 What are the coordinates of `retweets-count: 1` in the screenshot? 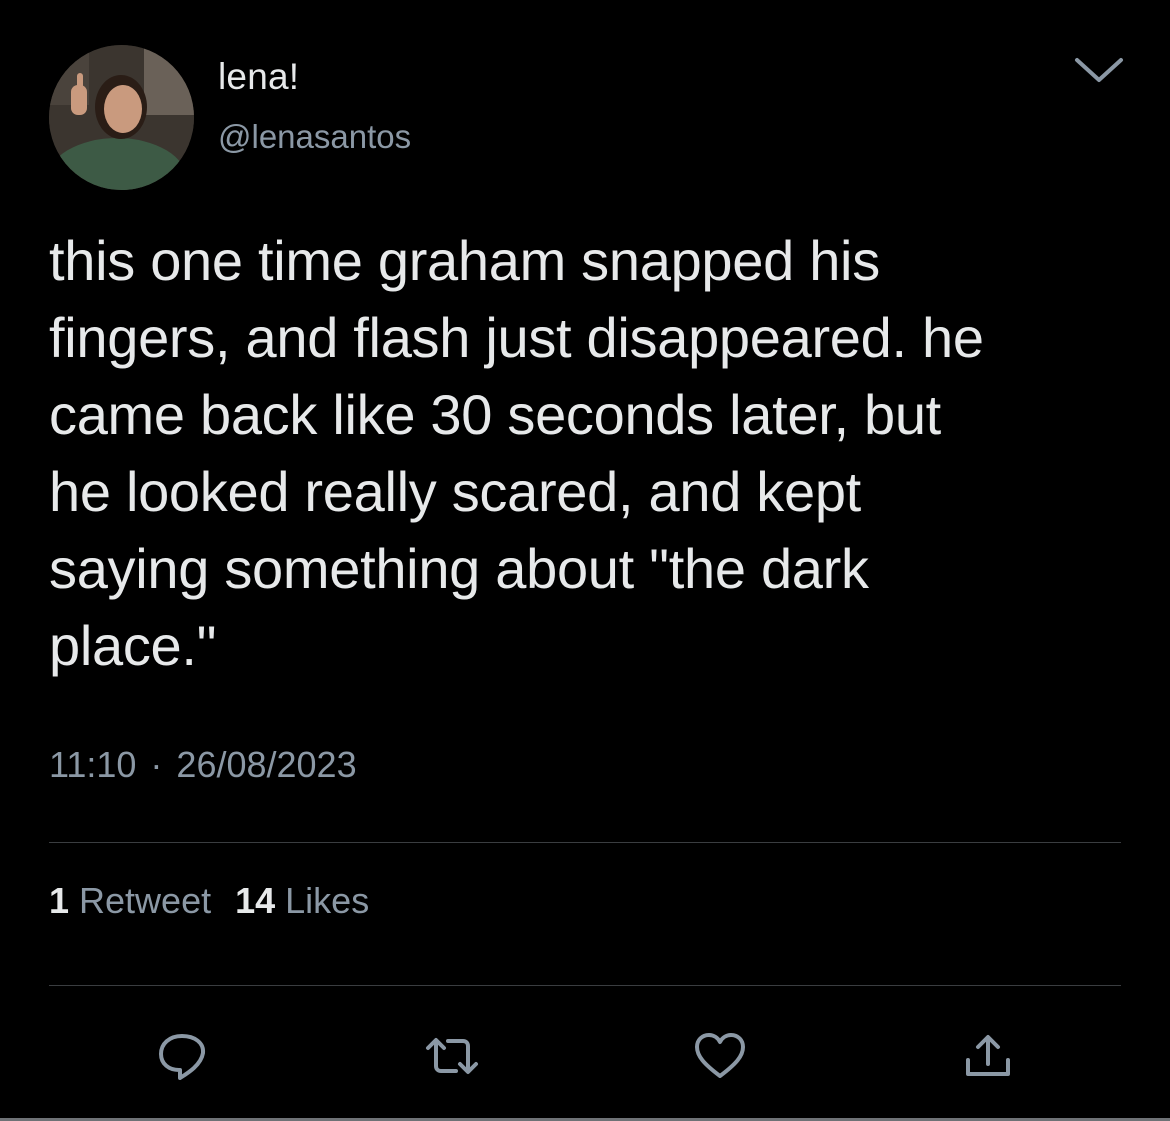 It's located at (59, 900).